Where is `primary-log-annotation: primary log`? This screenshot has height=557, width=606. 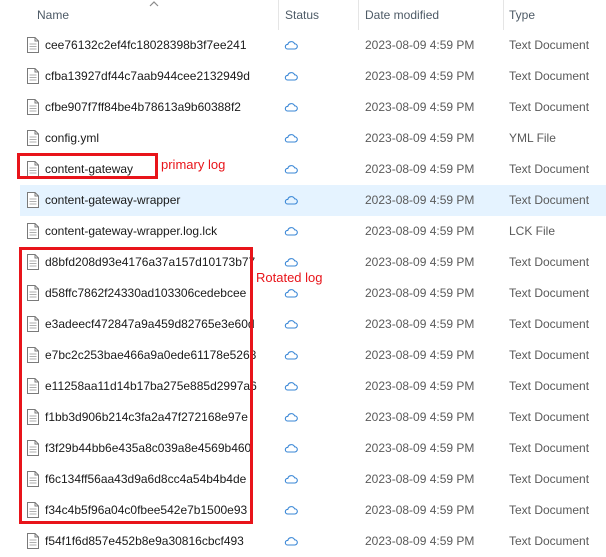 primary-log-annotation: primary log is located at coordinates (193, 164).